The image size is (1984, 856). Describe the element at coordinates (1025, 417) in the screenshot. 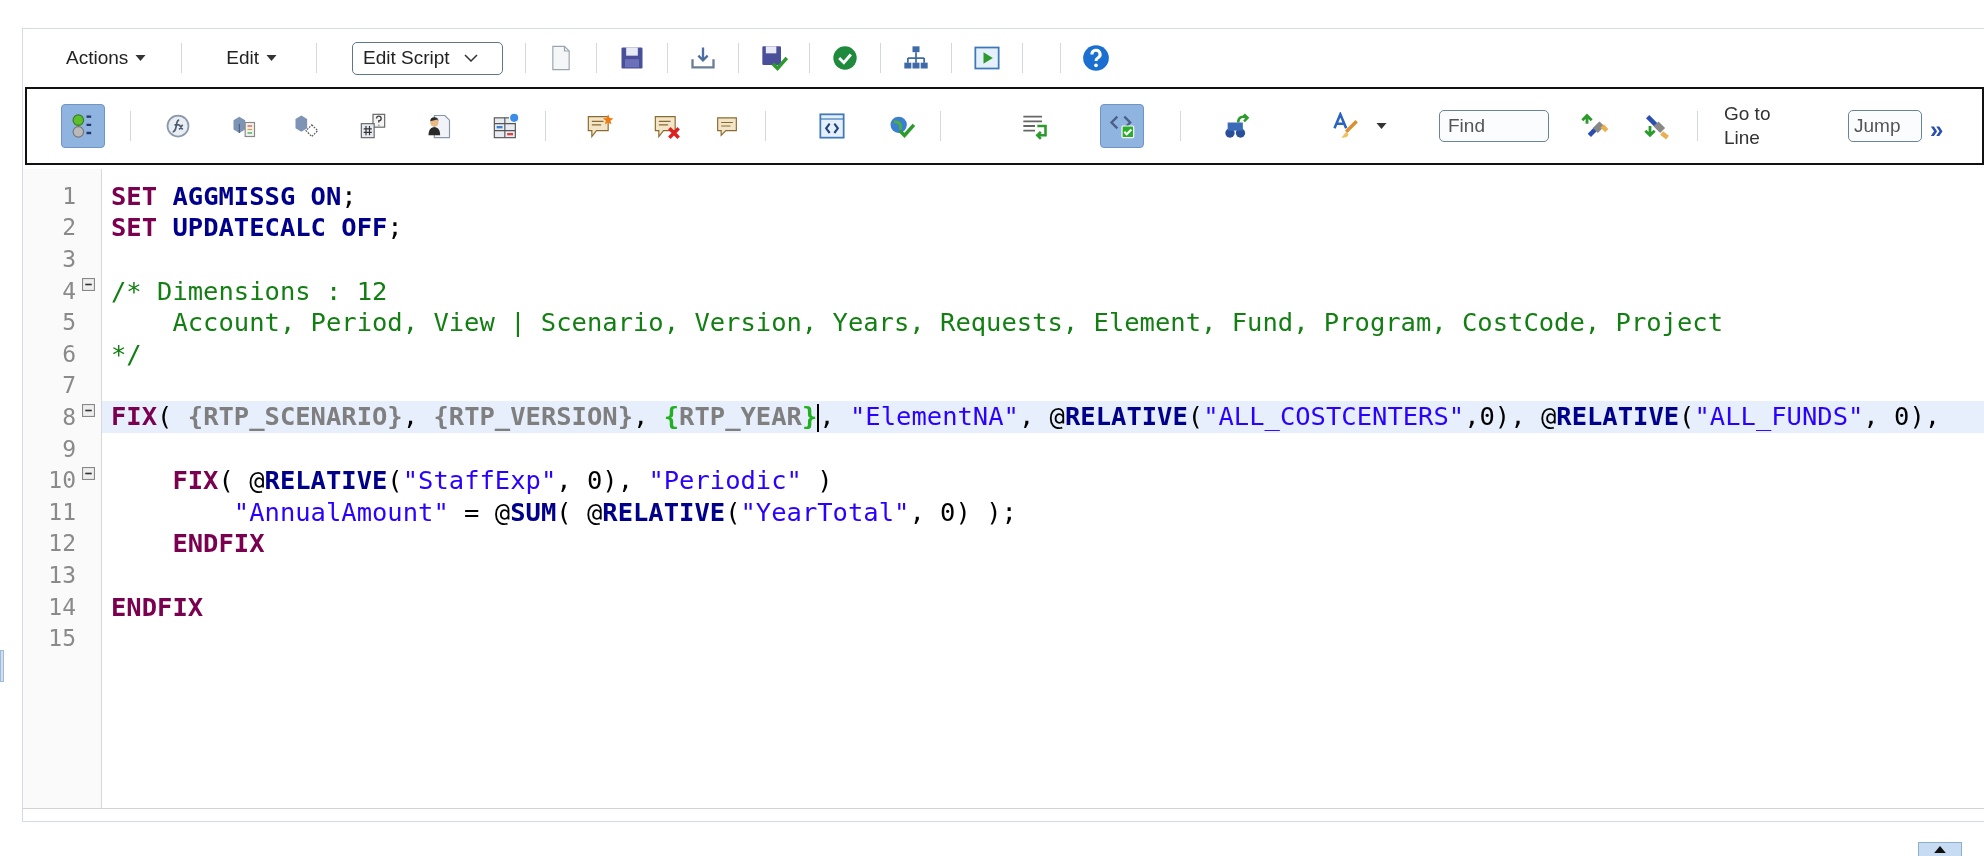

I see `code-line: FIX( {RTP_SCENARIO}, {RTP_VERSION}, {RTP_YEAR}, "ElementNA", @RELATIVE("ALL_COSTCENTERS",0), @RELATIVE("ALL_FUNDS", 0),` at that location.